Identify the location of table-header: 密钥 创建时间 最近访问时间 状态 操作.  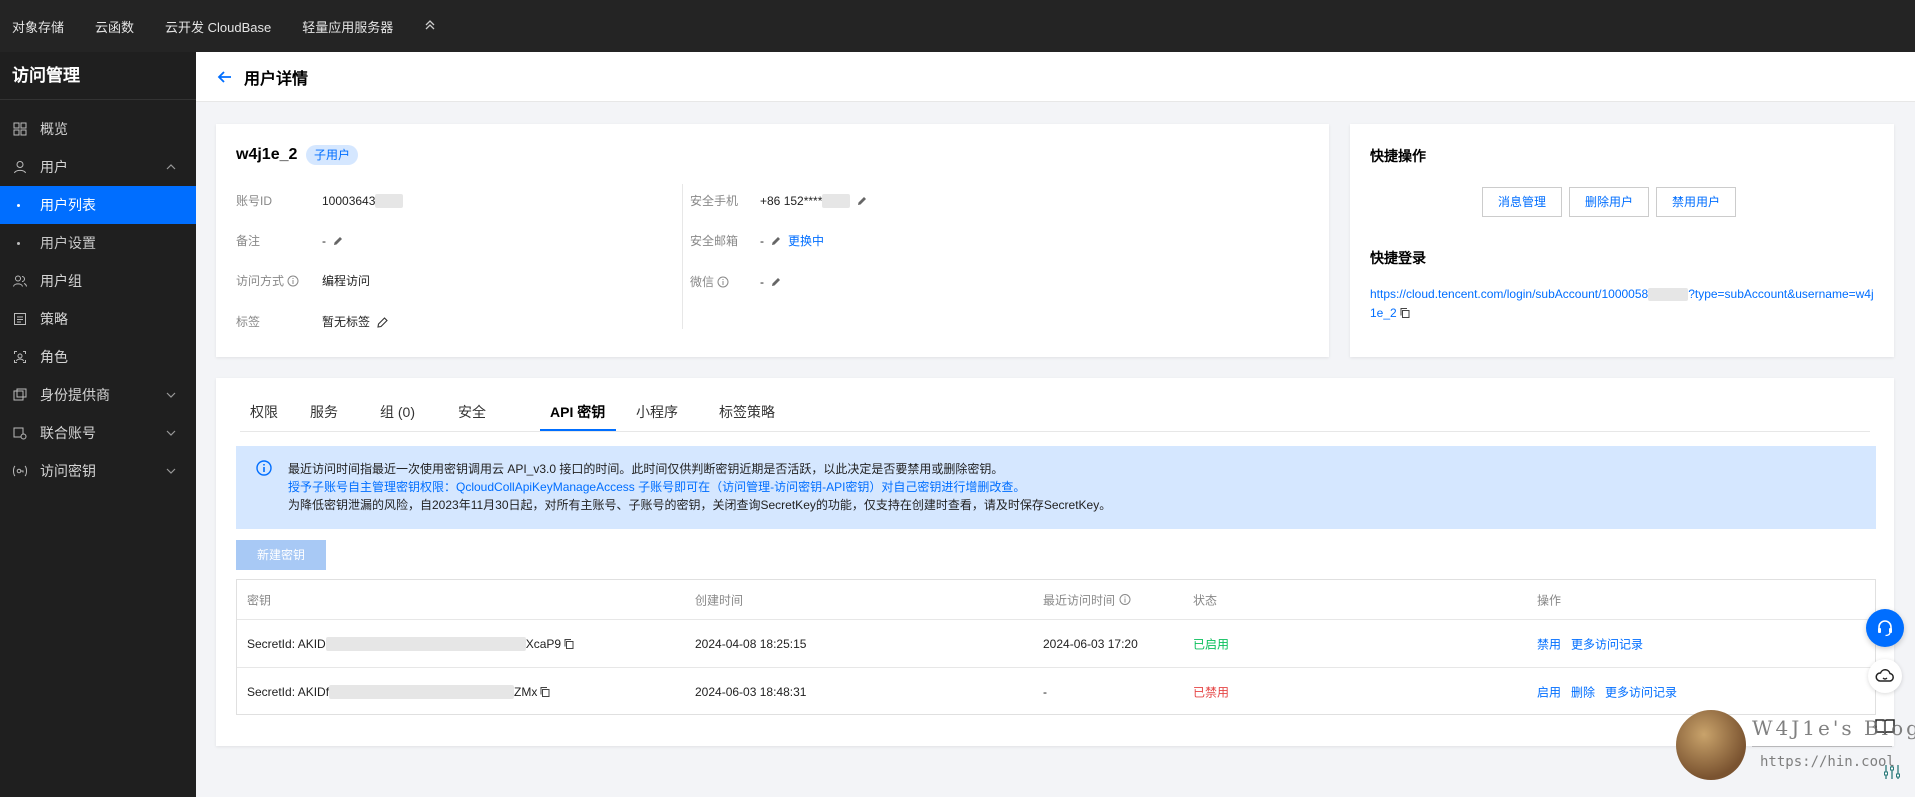
(1056, 600).